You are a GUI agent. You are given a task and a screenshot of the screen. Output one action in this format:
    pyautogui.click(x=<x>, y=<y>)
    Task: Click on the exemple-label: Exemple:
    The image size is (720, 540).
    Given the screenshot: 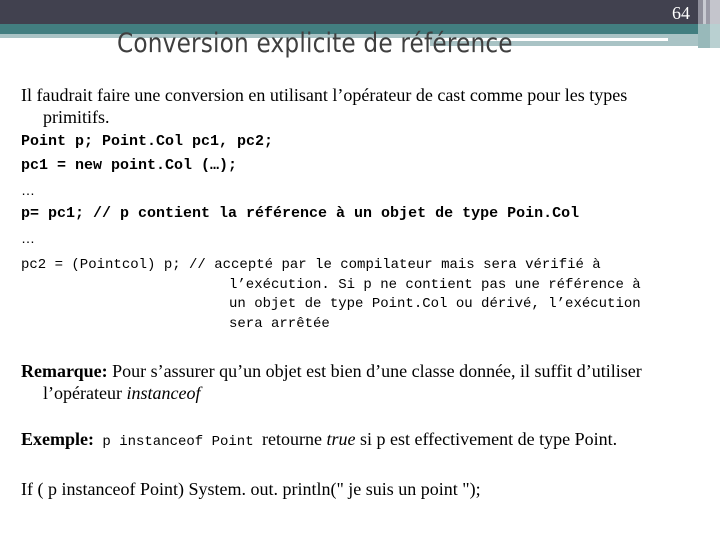 What is the action you would take?
    pyautogui.click(x=57, y=439)
    